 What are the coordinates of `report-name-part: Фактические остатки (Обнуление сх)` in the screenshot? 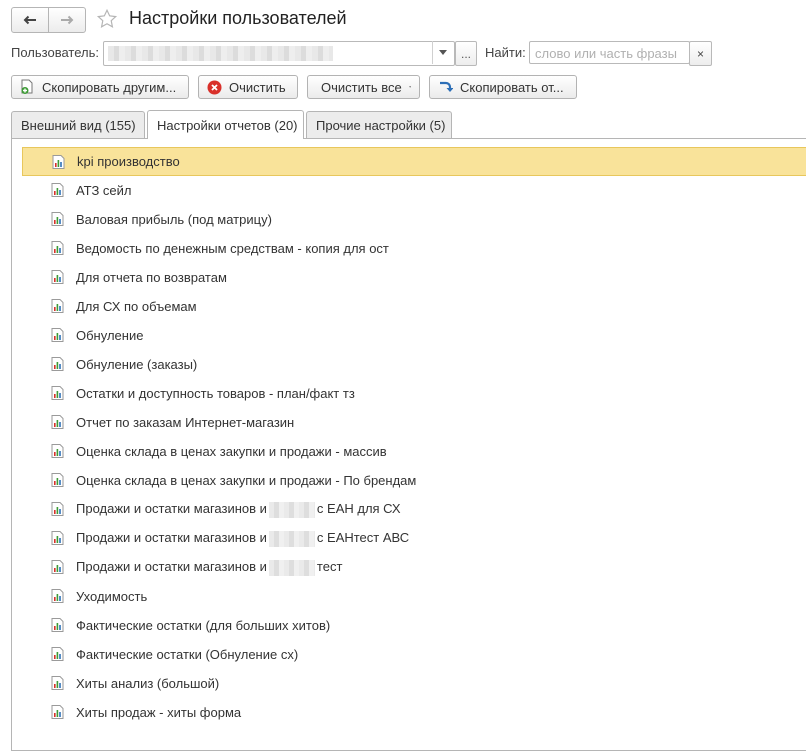 It's located at (187, 654).